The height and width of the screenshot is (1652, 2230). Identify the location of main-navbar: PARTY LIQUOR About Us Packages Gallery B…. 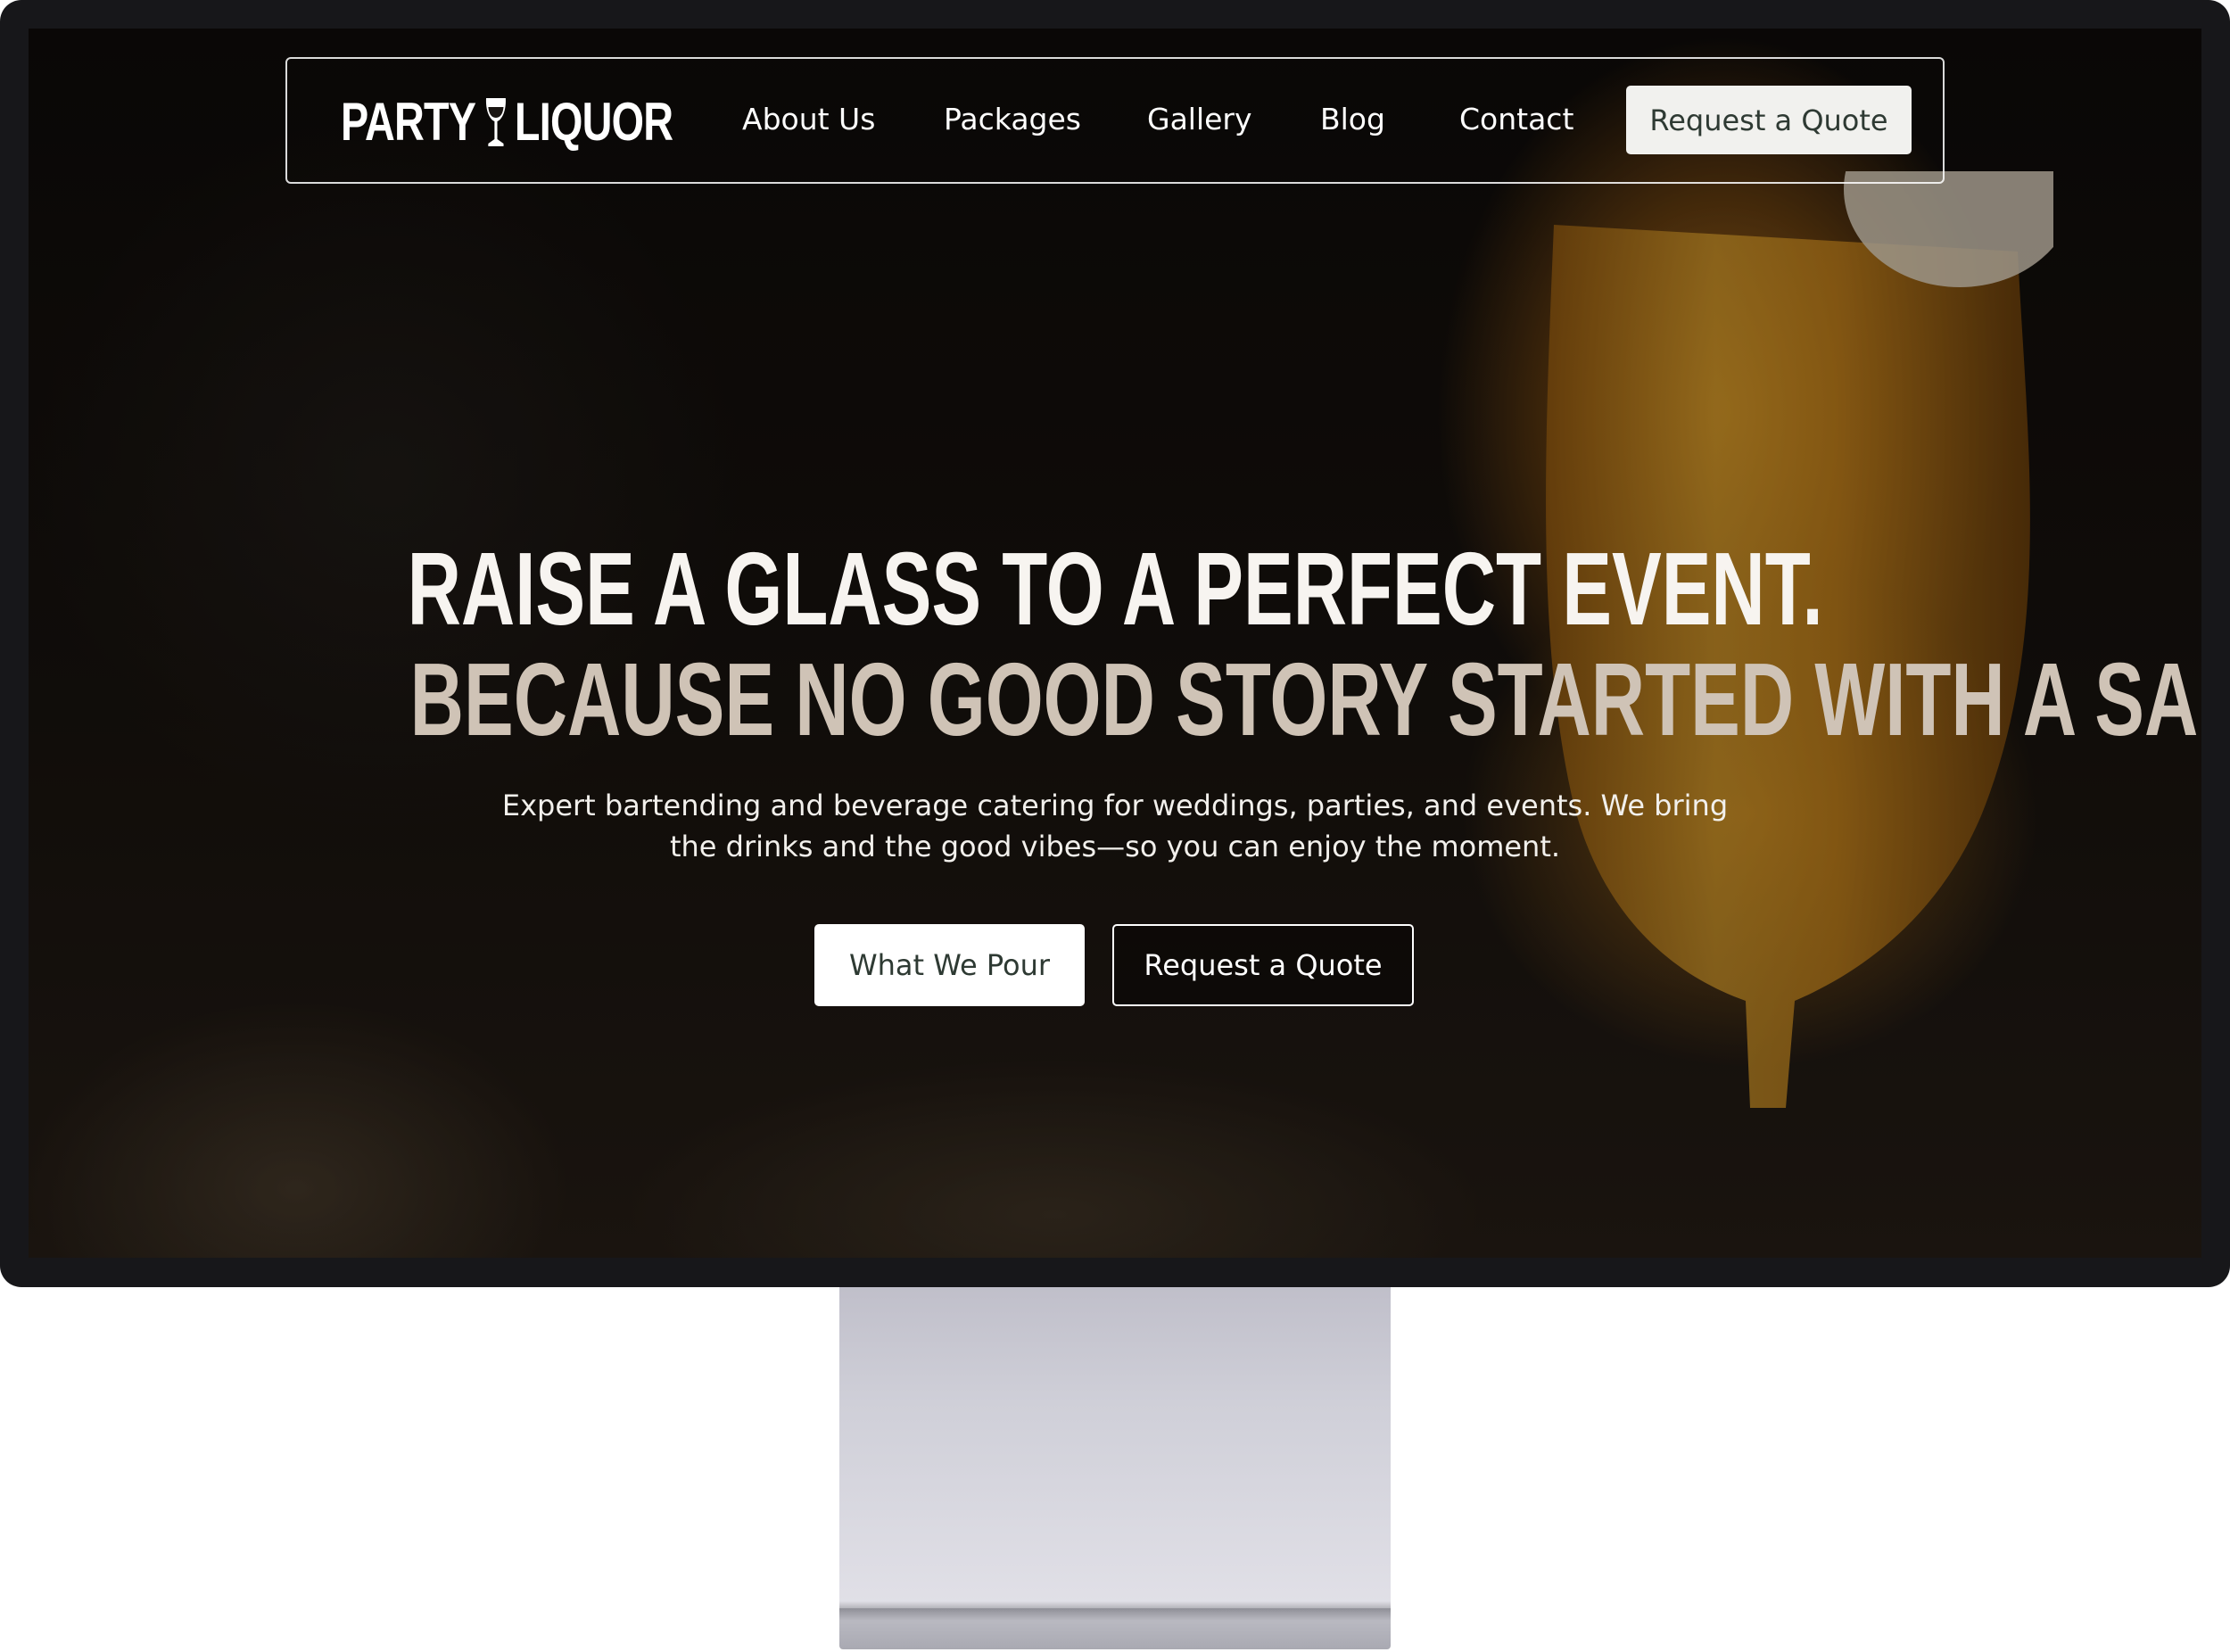
(1115, 121).